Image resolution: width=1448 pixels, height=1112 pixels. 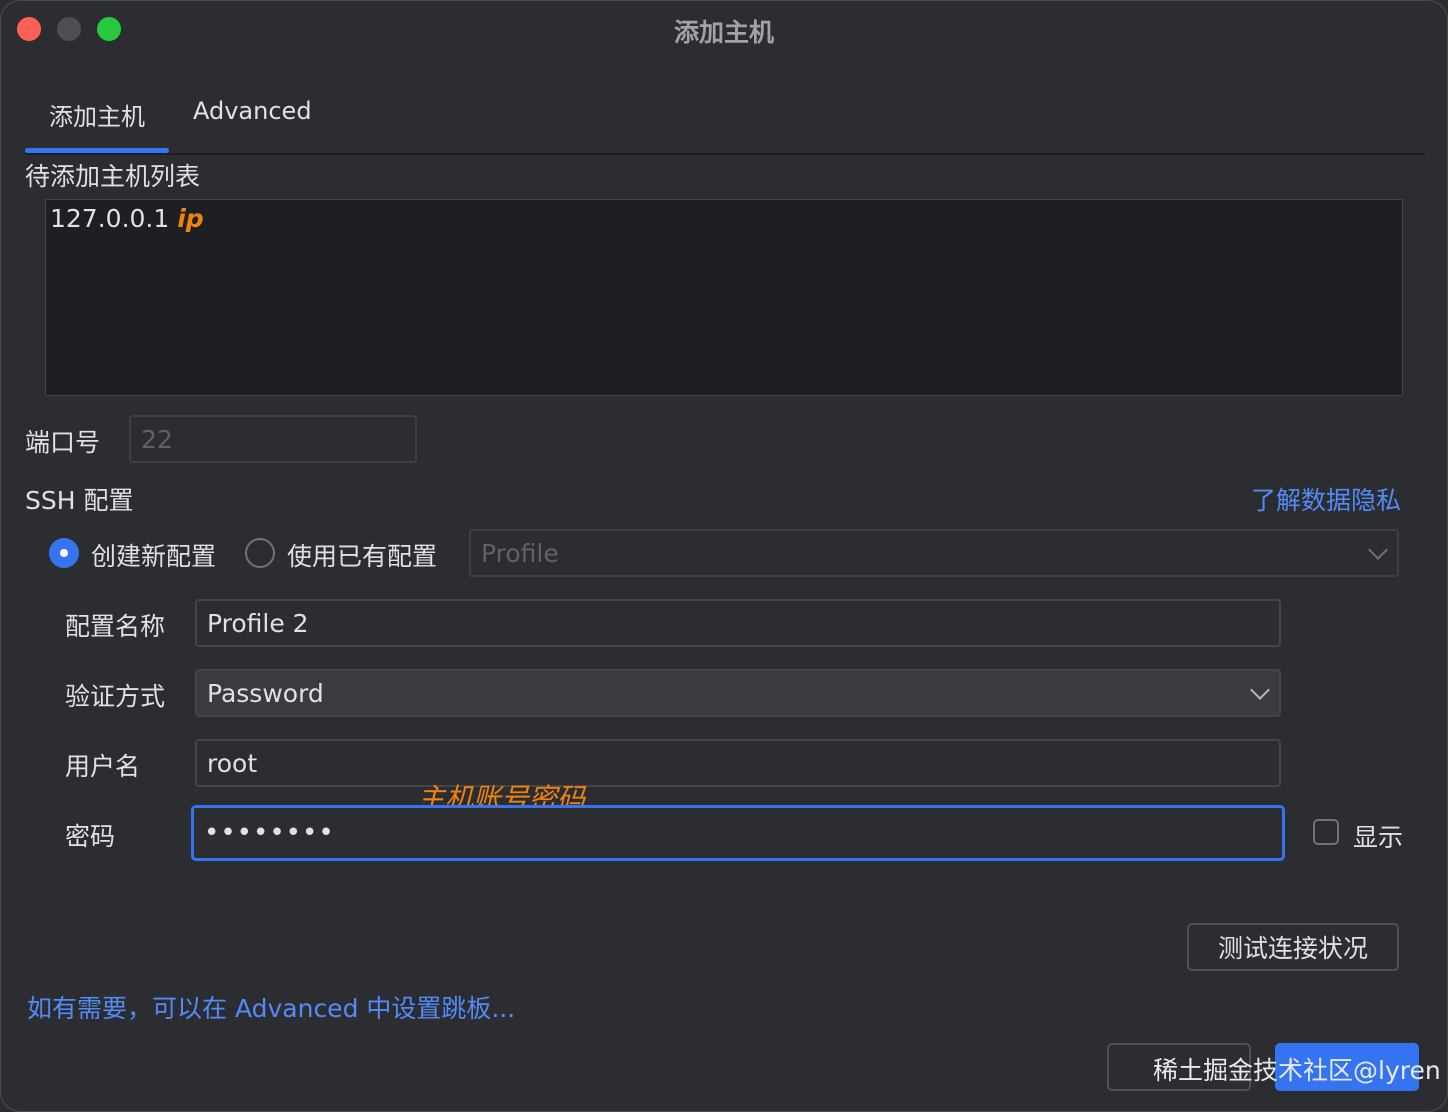 I want to click on username-input: root, so click(x=738, y=763).